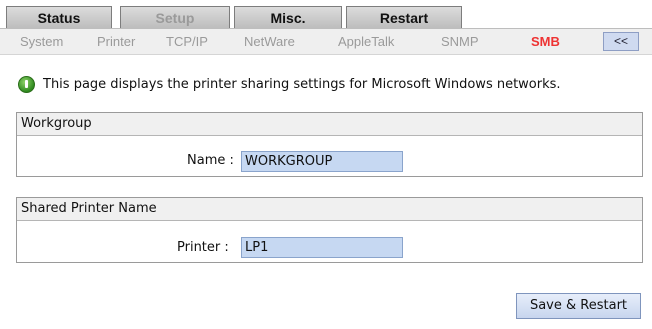  What do you see at coordinates (203, 247) in the screenshot?
I see `printer-name-label: Printer :` at bounding box center [203, 247].